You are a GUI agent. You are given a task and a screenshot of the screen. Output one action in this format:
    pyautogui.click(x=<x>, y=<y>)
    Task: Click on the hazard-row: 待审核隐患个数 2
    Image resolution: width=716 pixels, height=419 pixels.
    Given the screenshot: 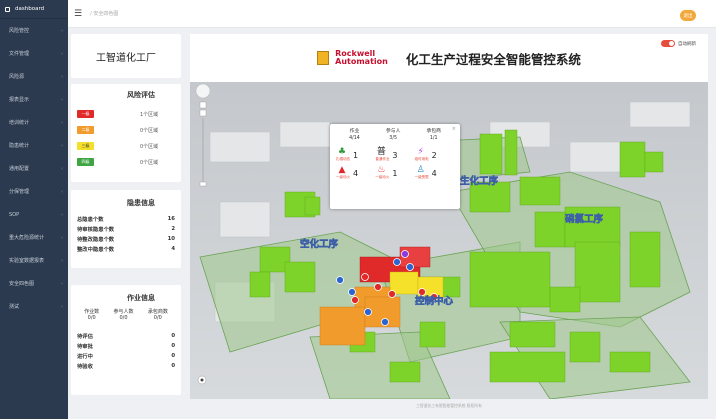 What is the action you would take?
    pyautogui.click(x=126, y=229)
    